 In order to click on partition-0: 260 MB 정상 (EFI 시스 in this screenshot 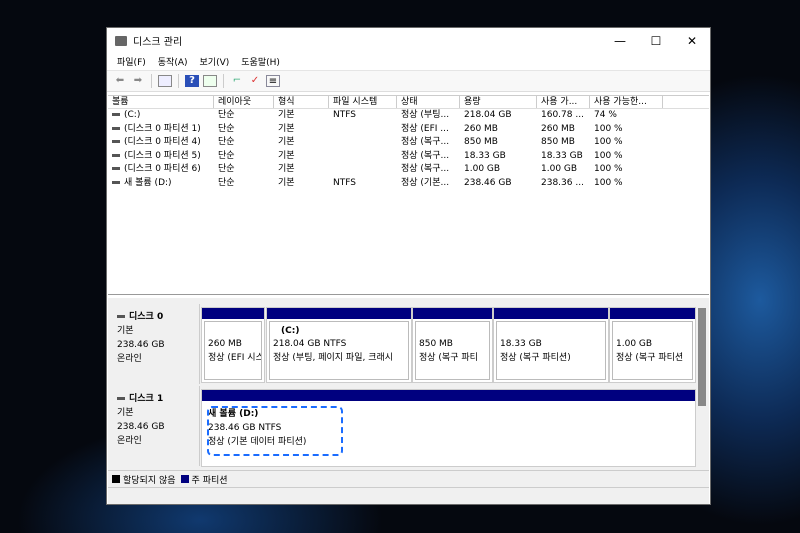, I will do `click(233, 345)`.